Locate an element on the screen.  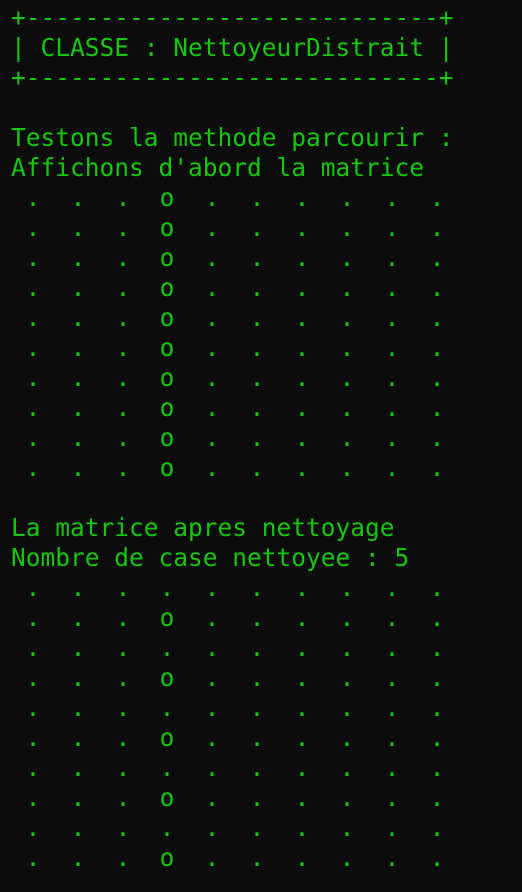
intro-line-2: Affichons d'abord la matrice is located at coordinates (218, 167).